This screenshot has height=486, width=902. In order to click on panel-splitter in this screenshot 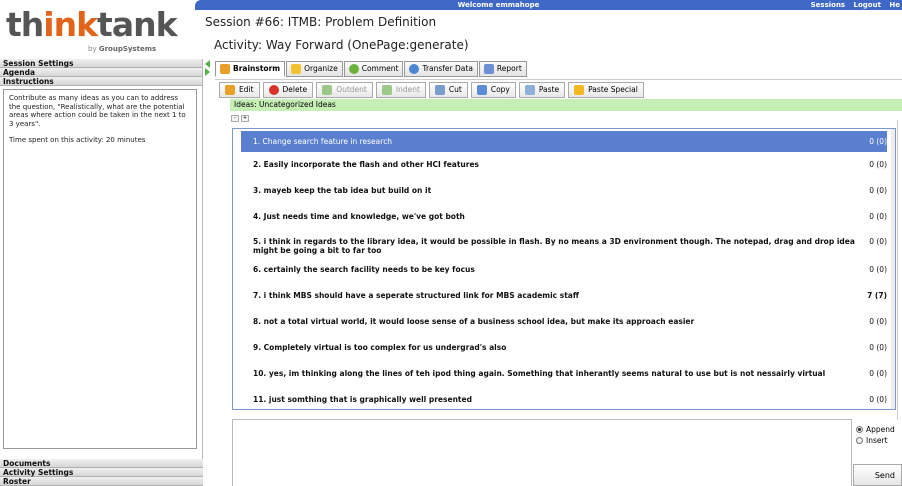, I will do `click(209, 272)`.